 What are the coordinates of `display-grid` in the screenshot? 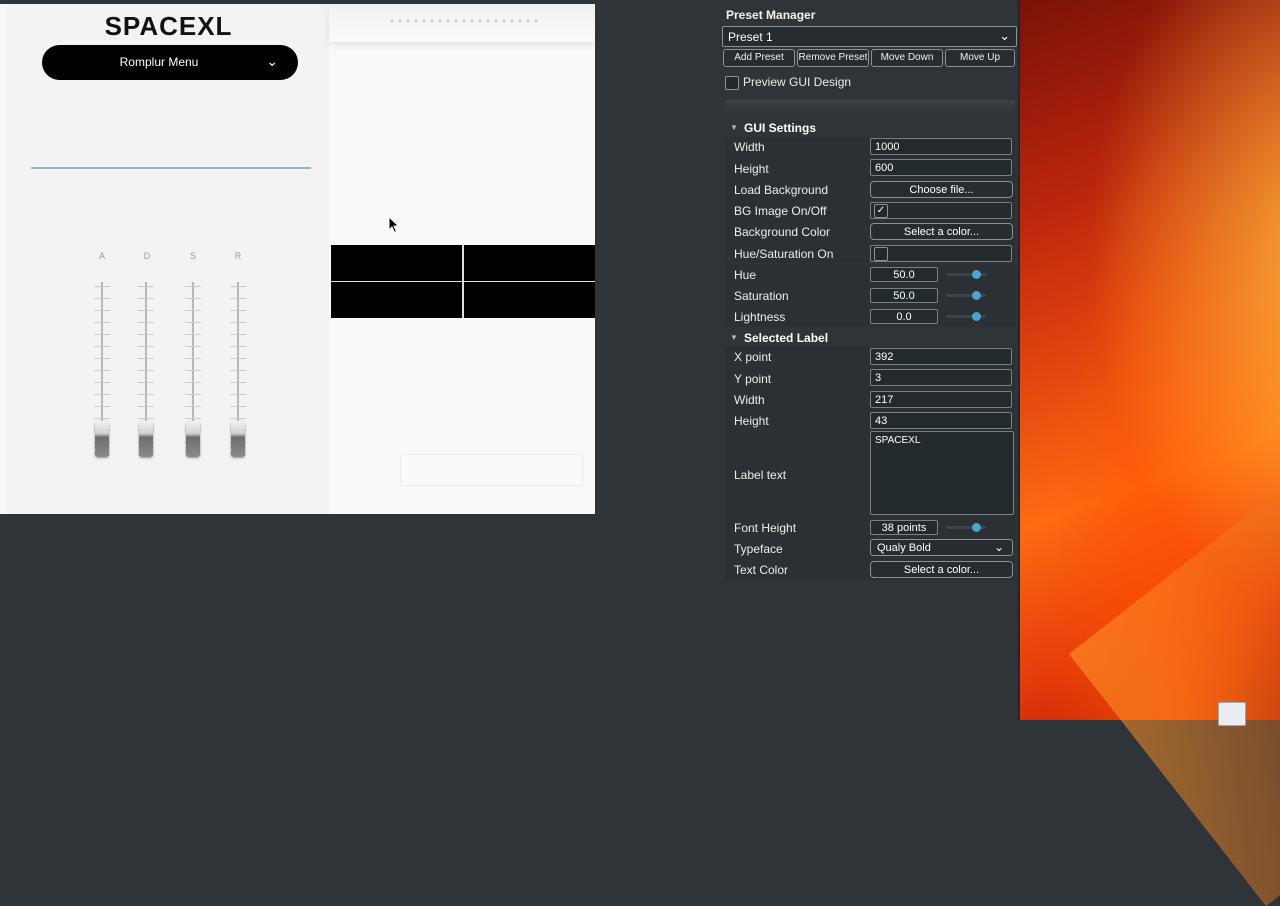 It's located at (463, 281).